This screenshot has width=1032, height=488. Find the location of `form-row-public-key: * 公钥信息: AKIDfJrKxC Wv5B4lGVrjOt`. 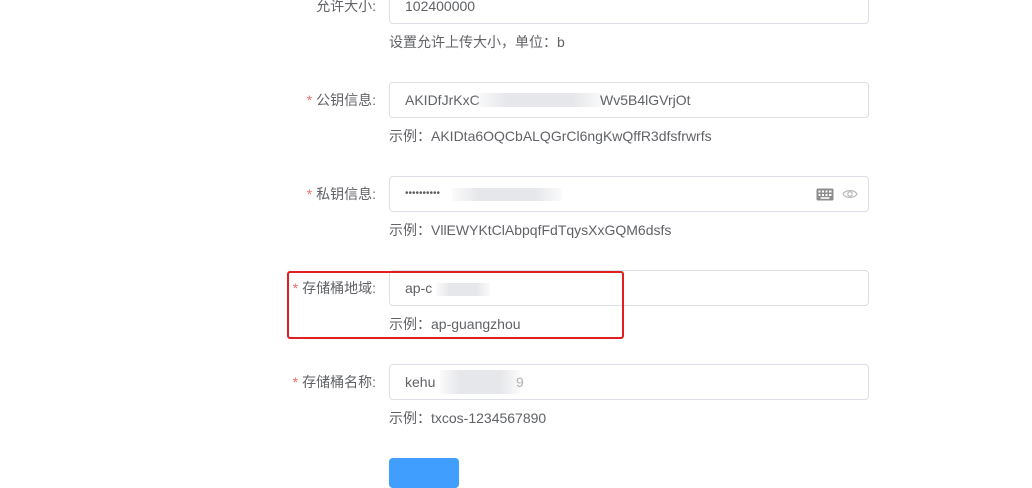

form-row-public-key: * 公钥信息: AKIDfJrKxC Wv5B4lGVrjOt is located at coordinates (516, 100).